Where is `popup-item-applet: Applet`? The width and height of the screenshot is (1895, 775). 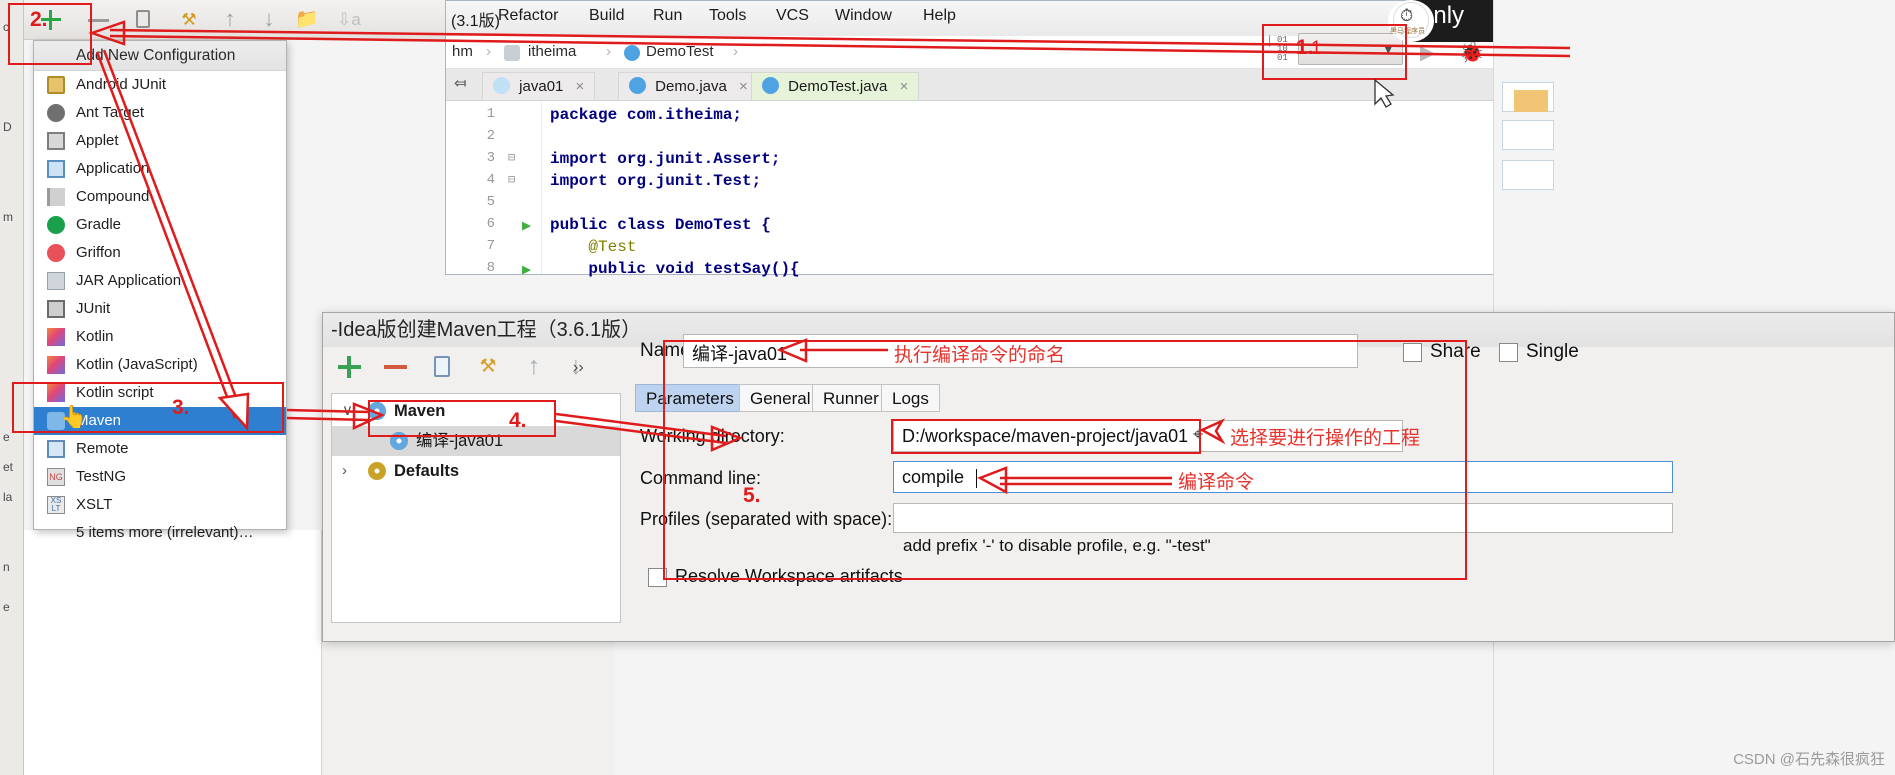
popup-item-applet: Applet is located at coordinates (160, 141).